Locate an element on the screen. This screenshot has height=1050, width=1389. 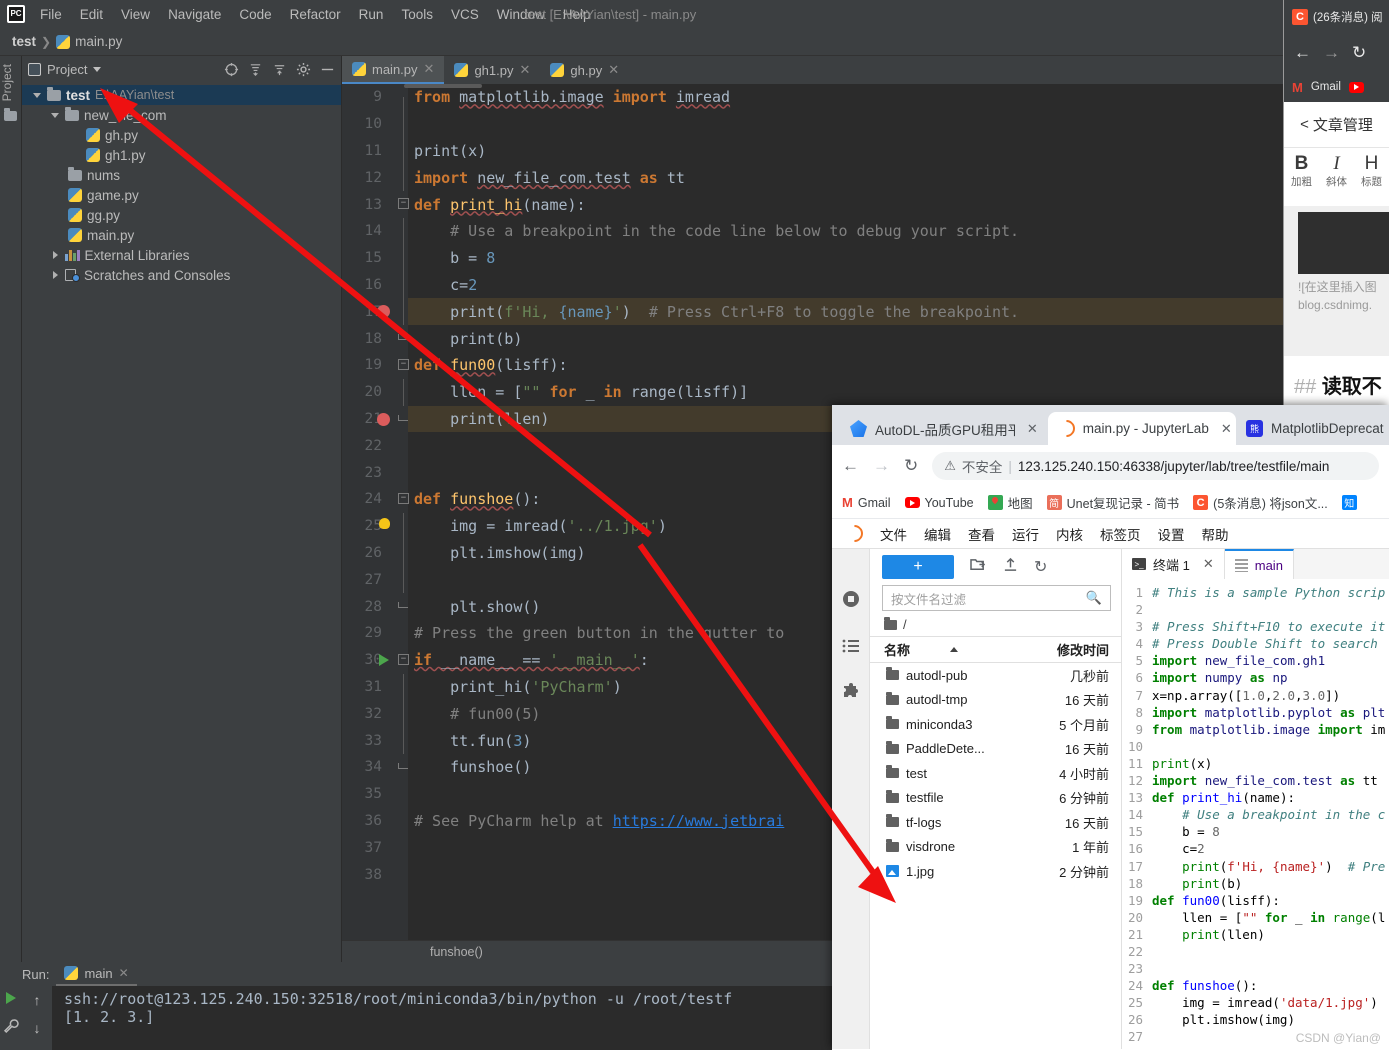
rerun-icon is located at coordinates (11, 998).